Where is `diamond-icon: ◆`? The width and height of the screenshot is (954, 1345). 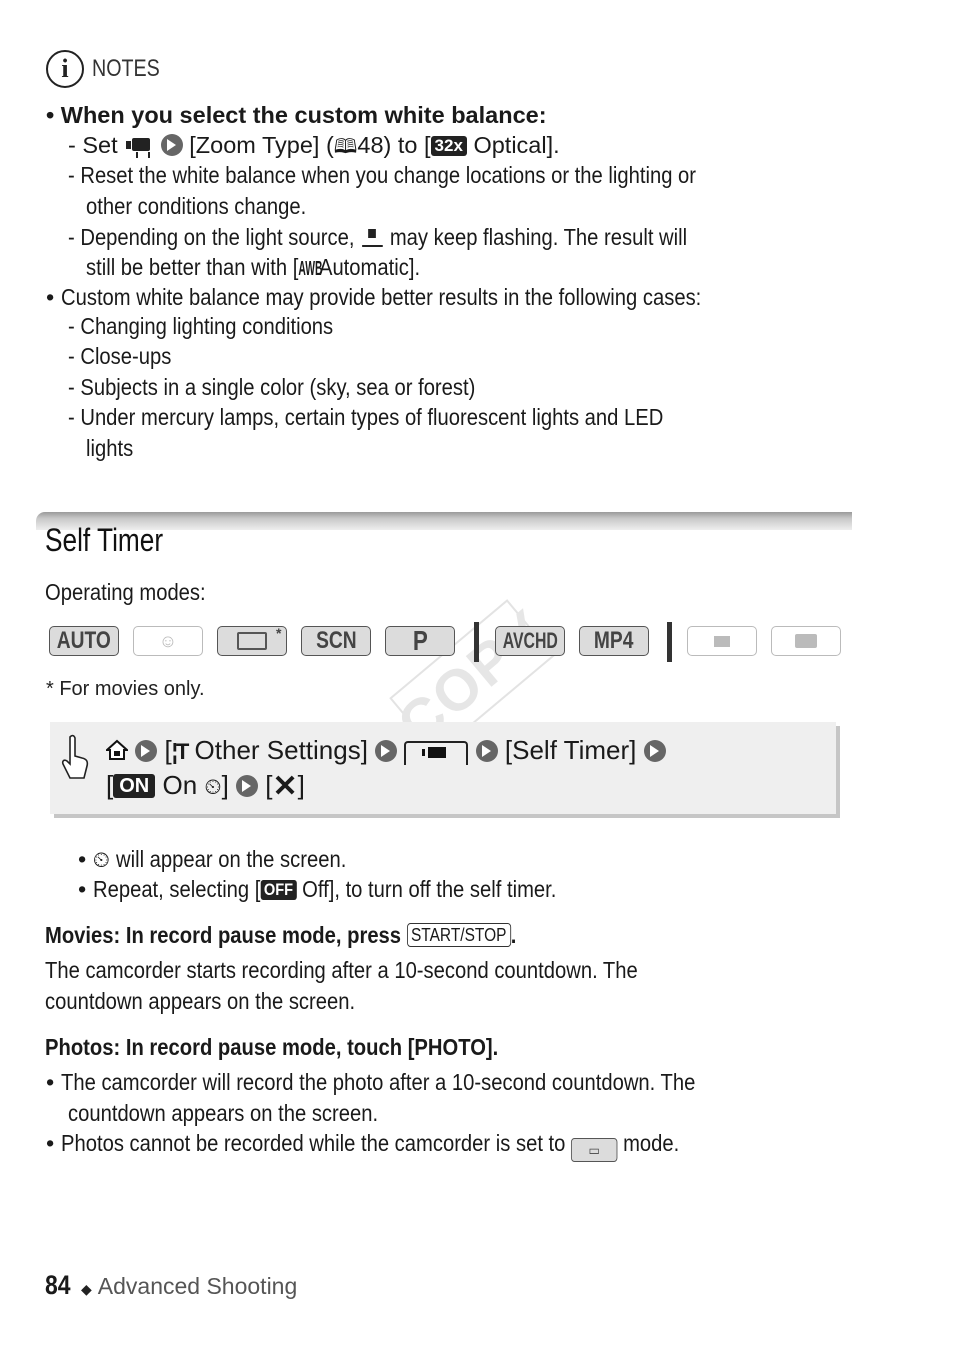
diamond-icon: ◆ is located at coordinates (86, 1289).